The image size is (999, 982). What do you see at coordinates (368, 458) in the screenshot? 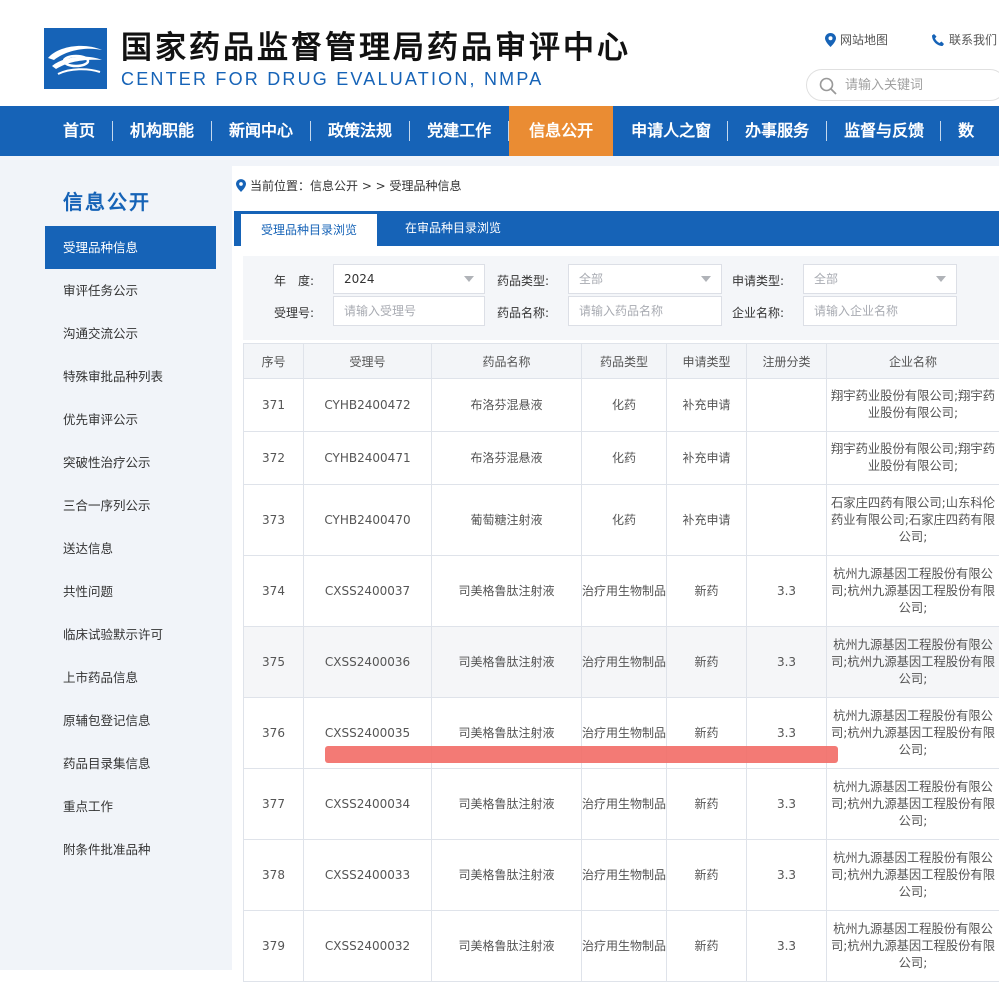
I see `cell-accept-no: CYHB2400471` at bounding box center [368, 458].